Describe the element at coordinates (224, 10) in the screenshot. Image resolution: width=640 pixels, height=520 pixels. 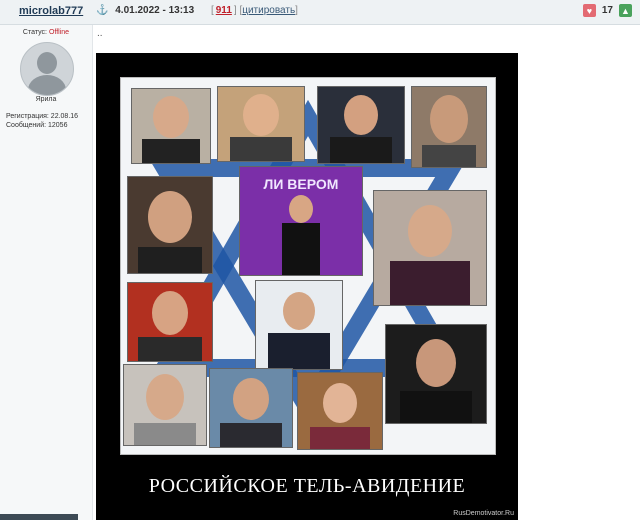
I see `post-number-link: 911` at that location.